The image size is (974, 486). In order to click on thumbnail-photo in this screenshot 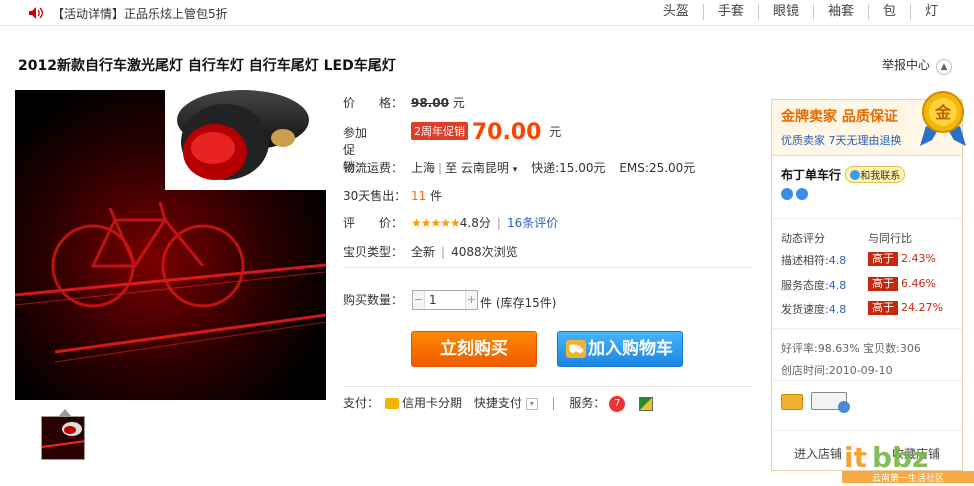, I will do `click(63, 438)`.